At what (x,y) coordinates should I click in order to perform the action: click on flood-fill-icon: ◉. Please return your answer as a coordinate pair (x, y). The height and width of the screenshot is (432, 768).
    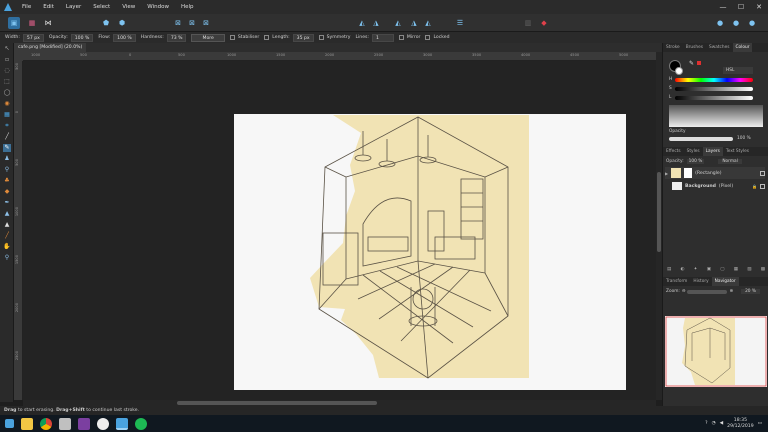
    Looking at the image, I should click on (7, 104).